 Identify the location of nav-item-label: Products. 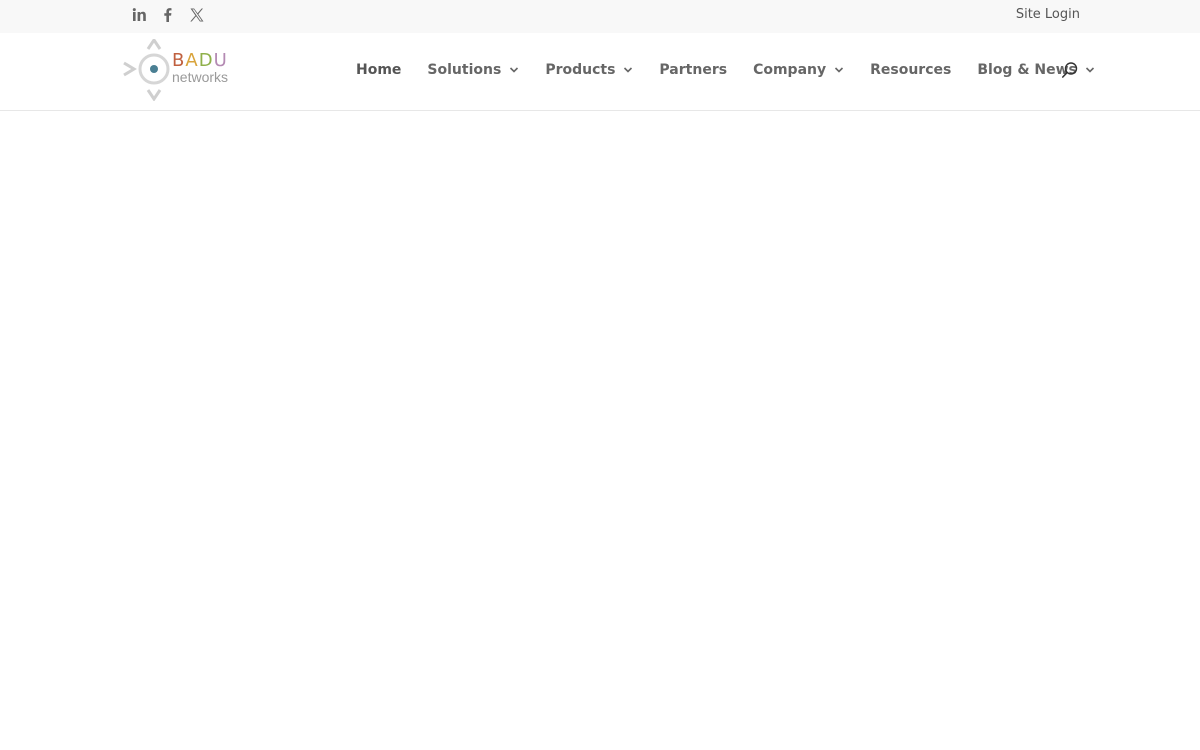
(580, 70).